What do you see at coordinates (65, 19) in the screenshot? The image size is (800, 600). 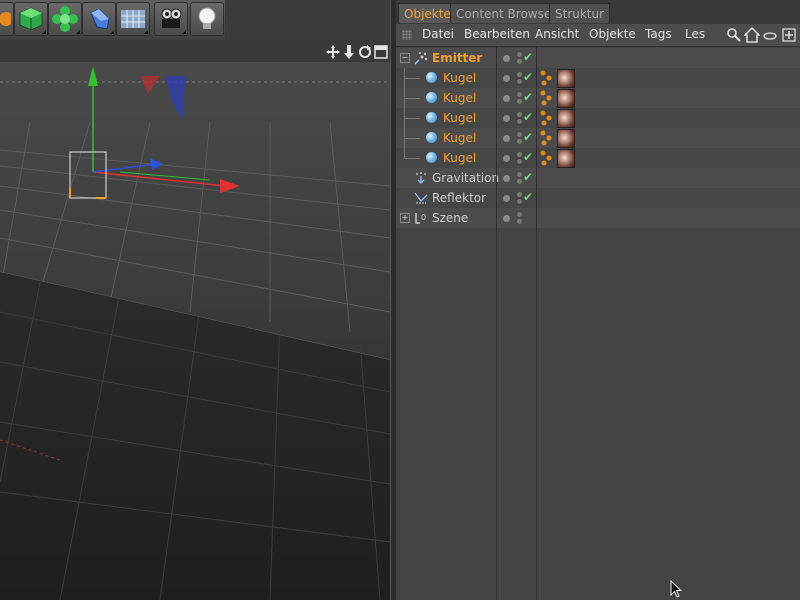 I see `cloner-button` at bounding box center [65, 19].